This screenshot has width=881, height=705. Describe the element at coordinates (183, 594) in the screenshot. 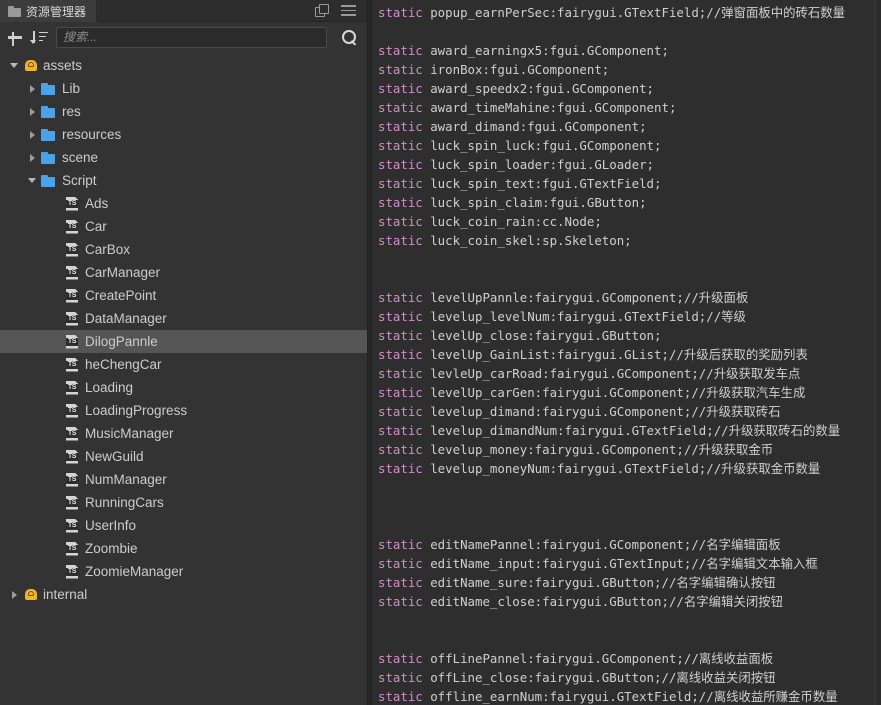

I see `tree-item: internal` at that location.